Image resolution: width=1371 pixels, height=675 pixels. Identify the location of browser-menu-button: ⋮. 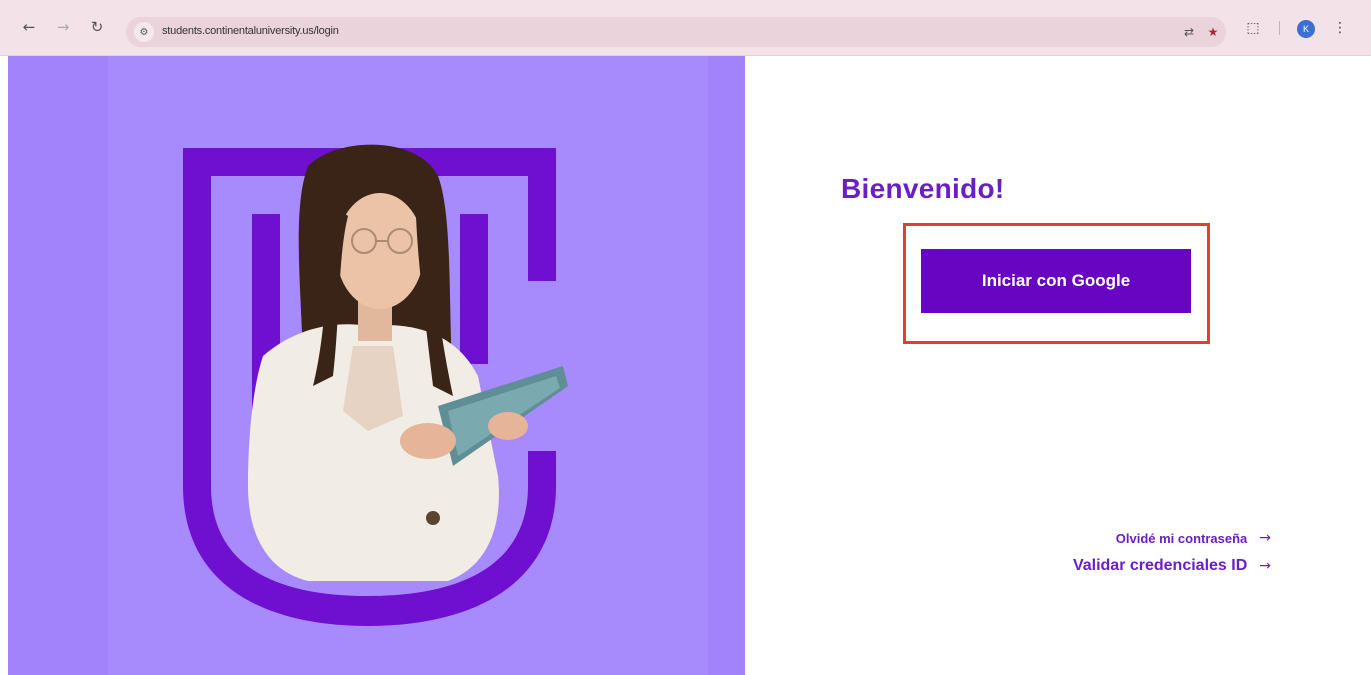
(1340, 28).